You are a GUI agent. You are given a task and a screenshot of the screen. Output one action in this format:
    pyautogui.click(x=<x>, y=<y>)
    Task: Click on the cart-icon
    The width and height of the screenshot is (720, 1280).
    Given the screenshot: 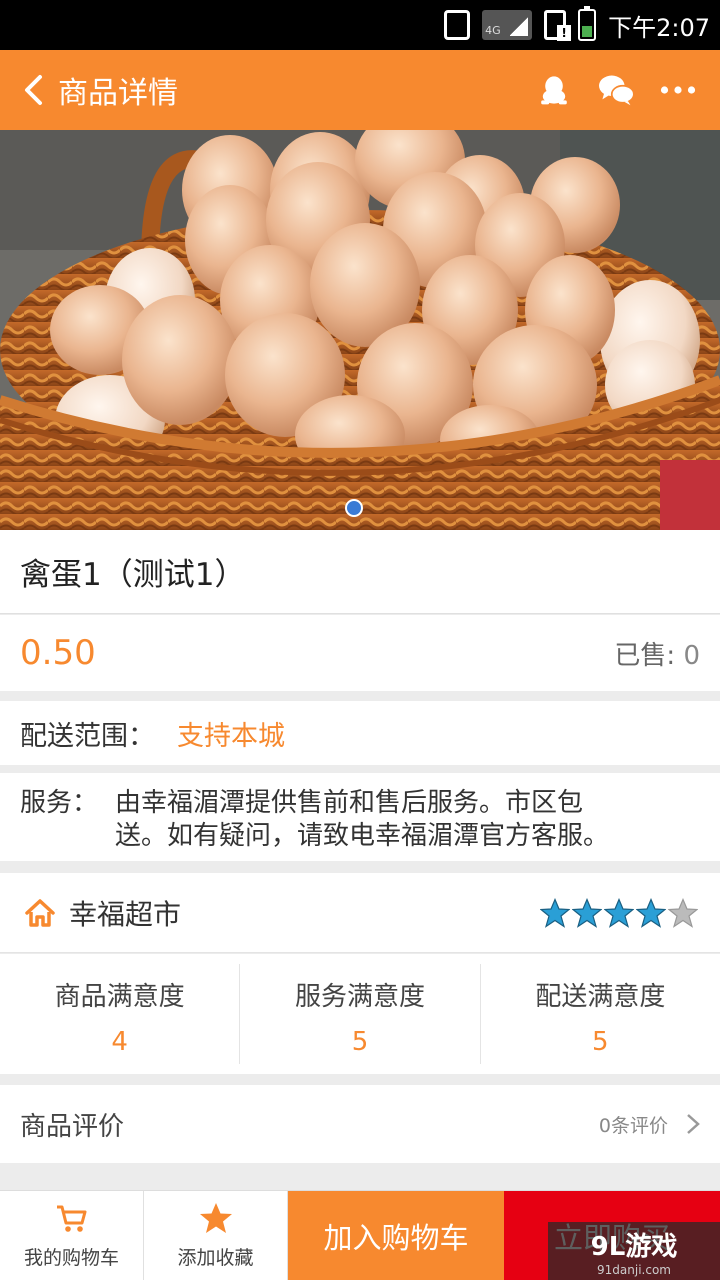 What is the action you would take?
    pyautogui.click(x=71, y=1218)
    